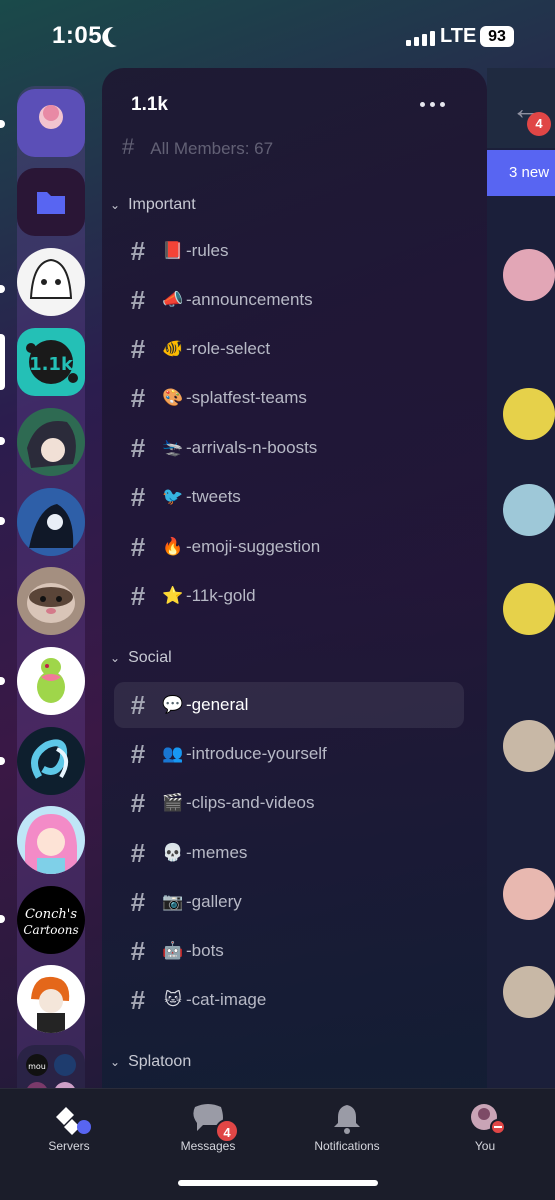 This screenshot has height=1200, width=555. Describe the element at coordinates (51, 282) in the screenshot. I see `server-icon-manga` at that location.